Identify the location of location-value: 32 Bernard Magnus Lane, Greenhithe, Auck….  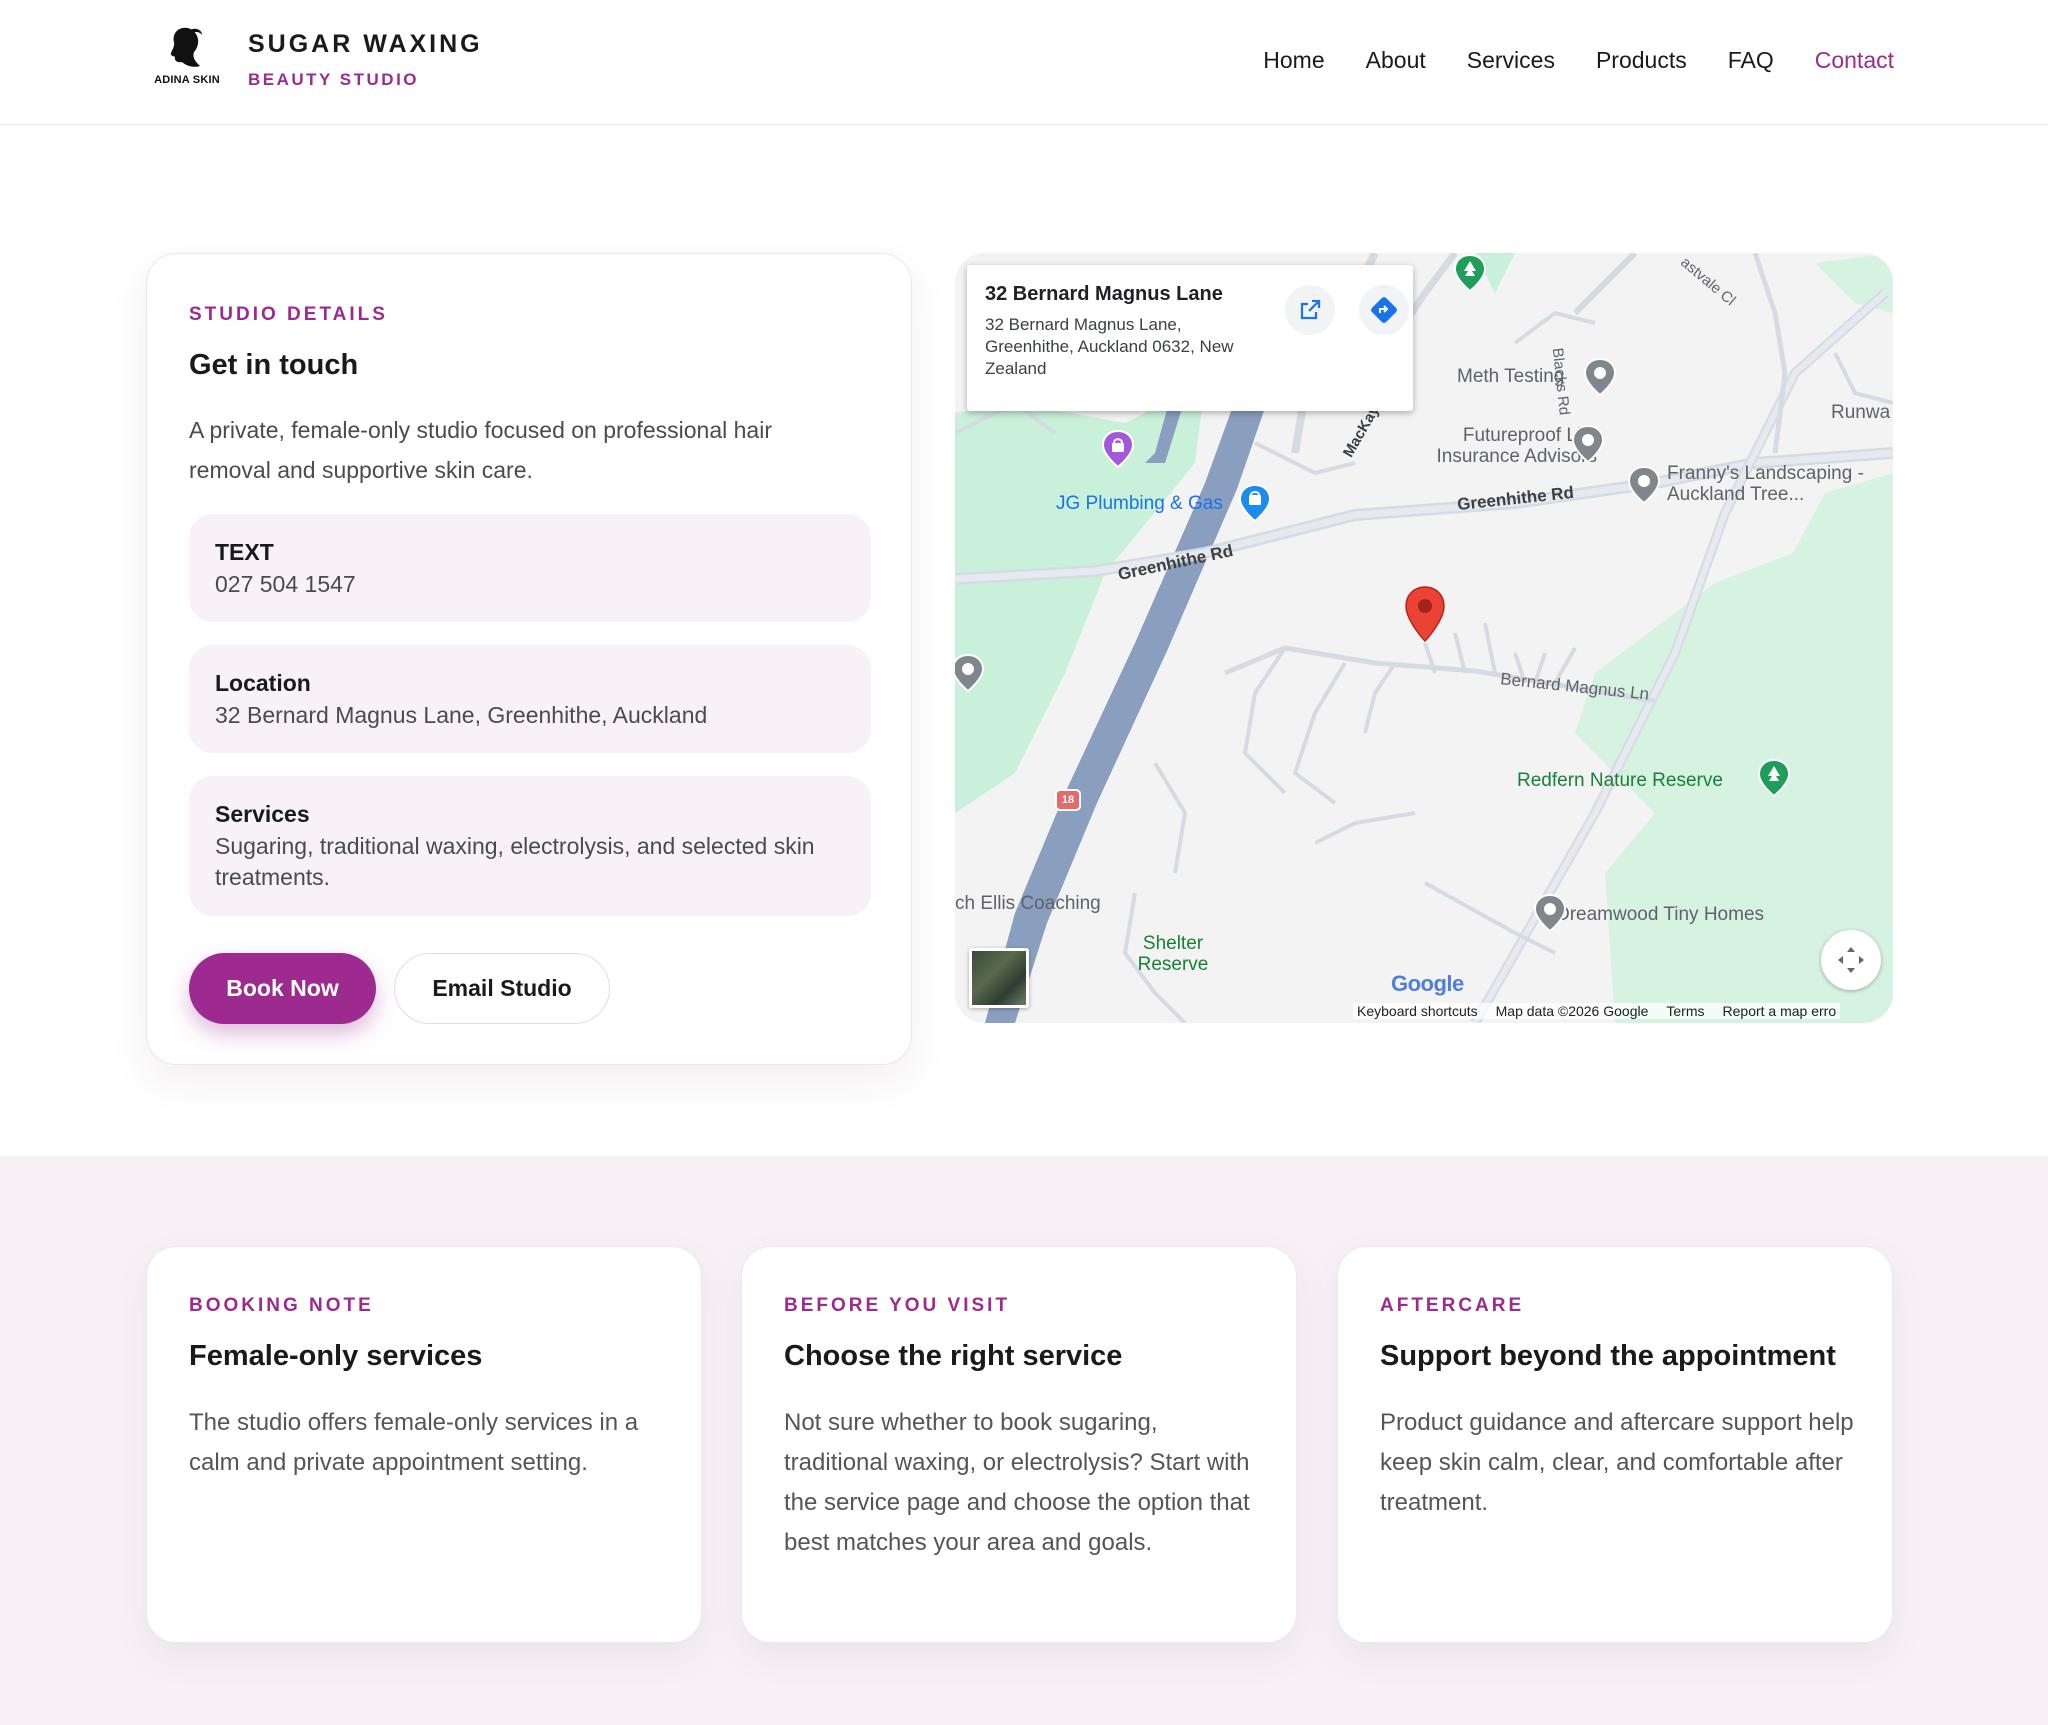
(461, 715).